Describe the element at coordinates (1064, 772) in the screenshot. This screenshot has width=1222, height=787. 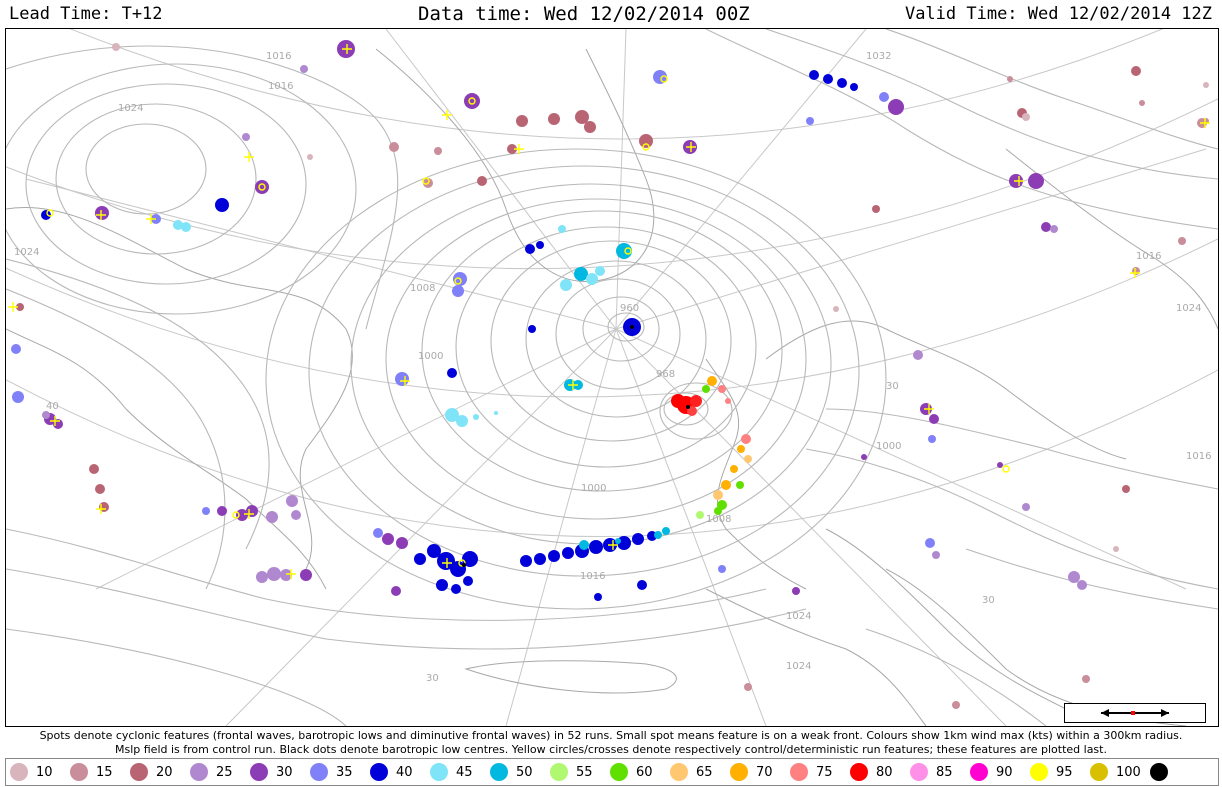
I see `legend-label: 95` at that location.